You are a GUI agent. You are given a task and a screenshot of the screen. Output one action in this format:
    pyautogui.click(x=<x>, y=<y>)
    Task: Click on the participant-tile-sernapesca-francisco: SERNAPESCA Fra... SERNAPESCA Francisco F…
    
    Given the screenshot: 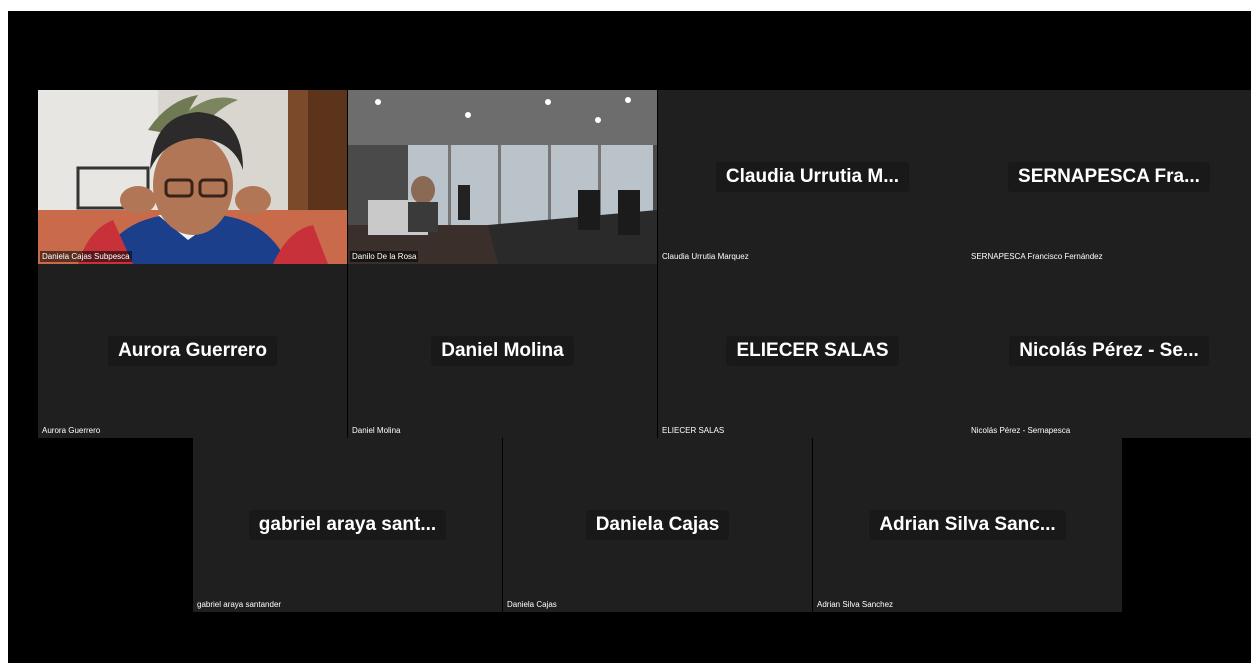 What is the action you would take?
    pyautogui.click(x=1109, y=177)
    